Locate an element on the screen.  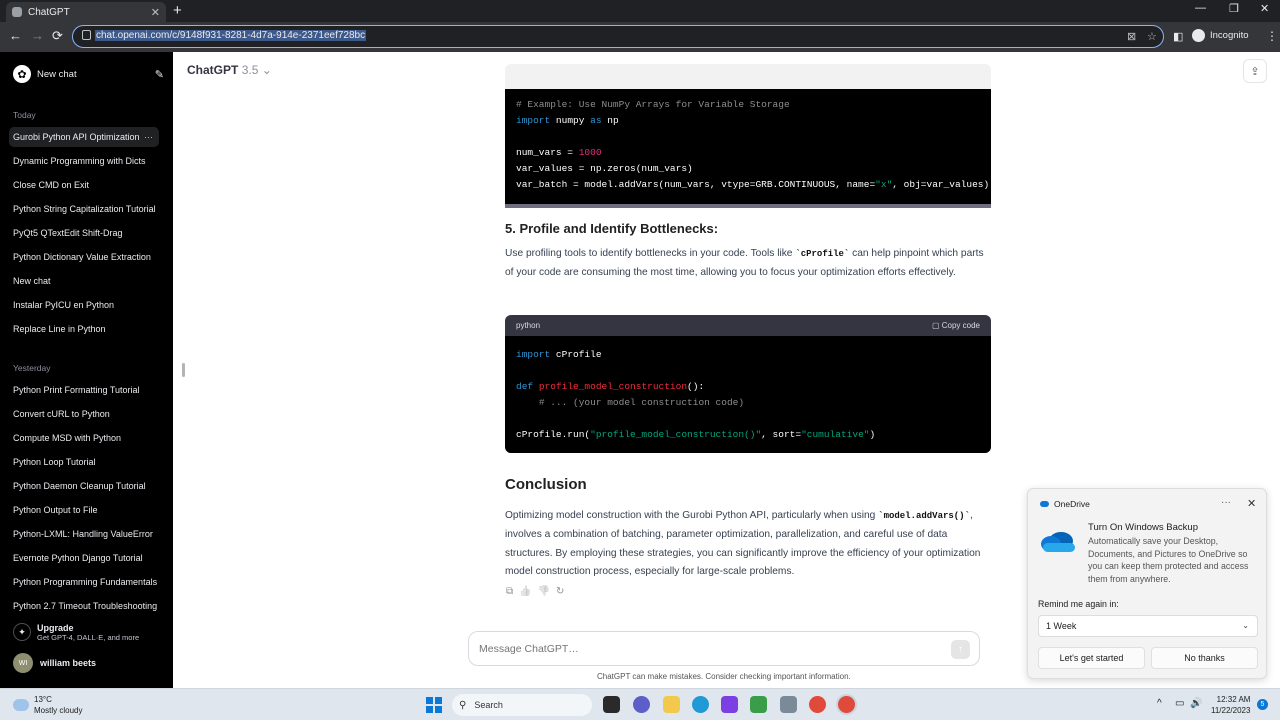
no-thanks-button: No thanks is located at coordinates (1204, 658).